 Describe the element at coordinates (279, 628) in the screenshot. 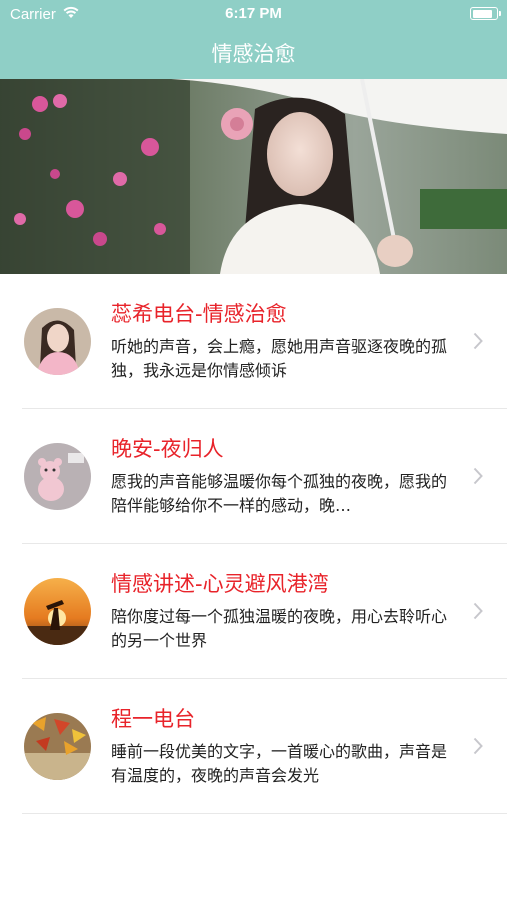

I see `item-description: 陪你度过每一个孤独温暖的夜晚，用心去聆听心的另一个世界` at that location.